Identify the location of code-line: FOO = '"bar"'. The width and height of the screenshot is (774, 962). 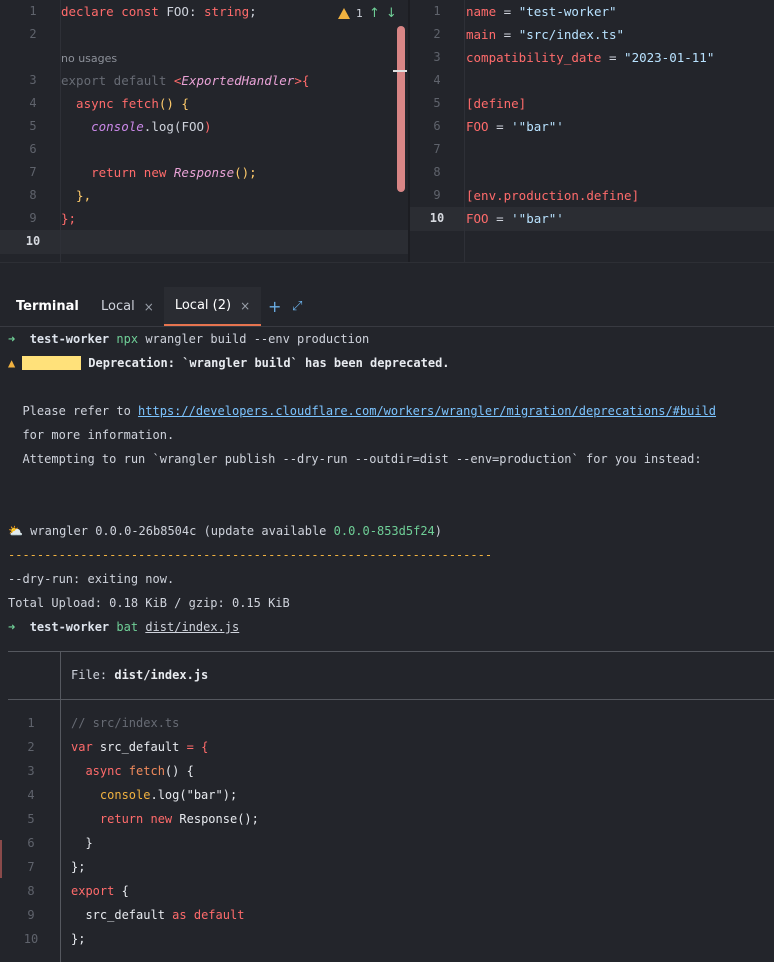
(515, 218).